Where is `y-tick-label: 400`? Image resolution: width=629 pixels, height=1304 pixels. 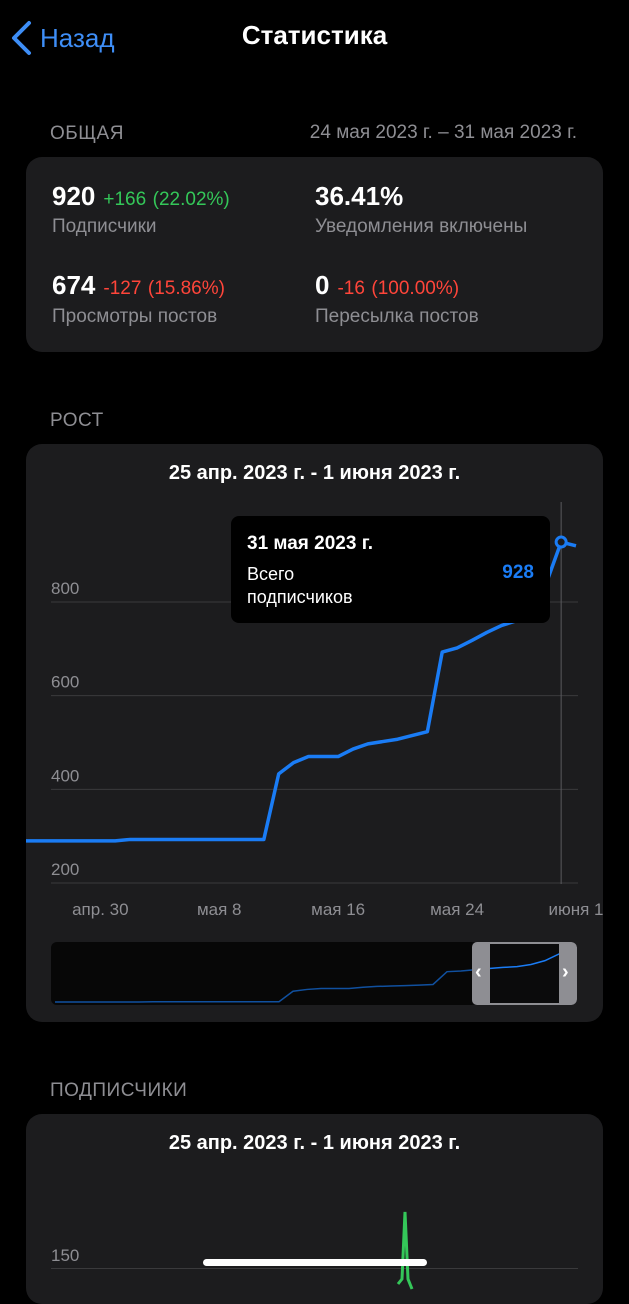
y-tick-label: 400 is located at coordinates (65, 775).